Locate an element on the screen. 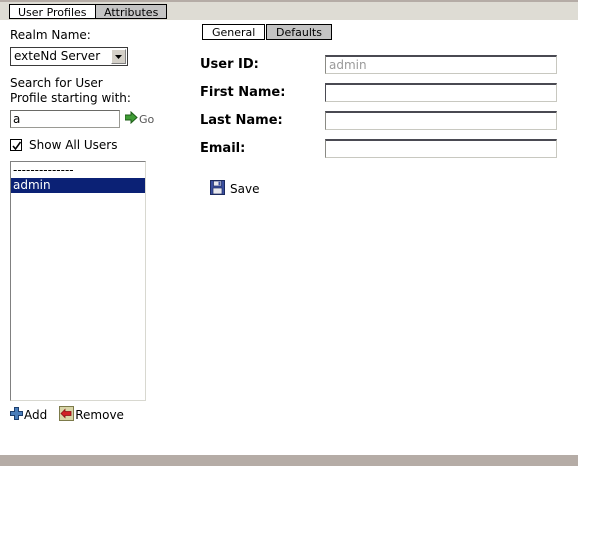  search-input is located at coordinates (65, 119).